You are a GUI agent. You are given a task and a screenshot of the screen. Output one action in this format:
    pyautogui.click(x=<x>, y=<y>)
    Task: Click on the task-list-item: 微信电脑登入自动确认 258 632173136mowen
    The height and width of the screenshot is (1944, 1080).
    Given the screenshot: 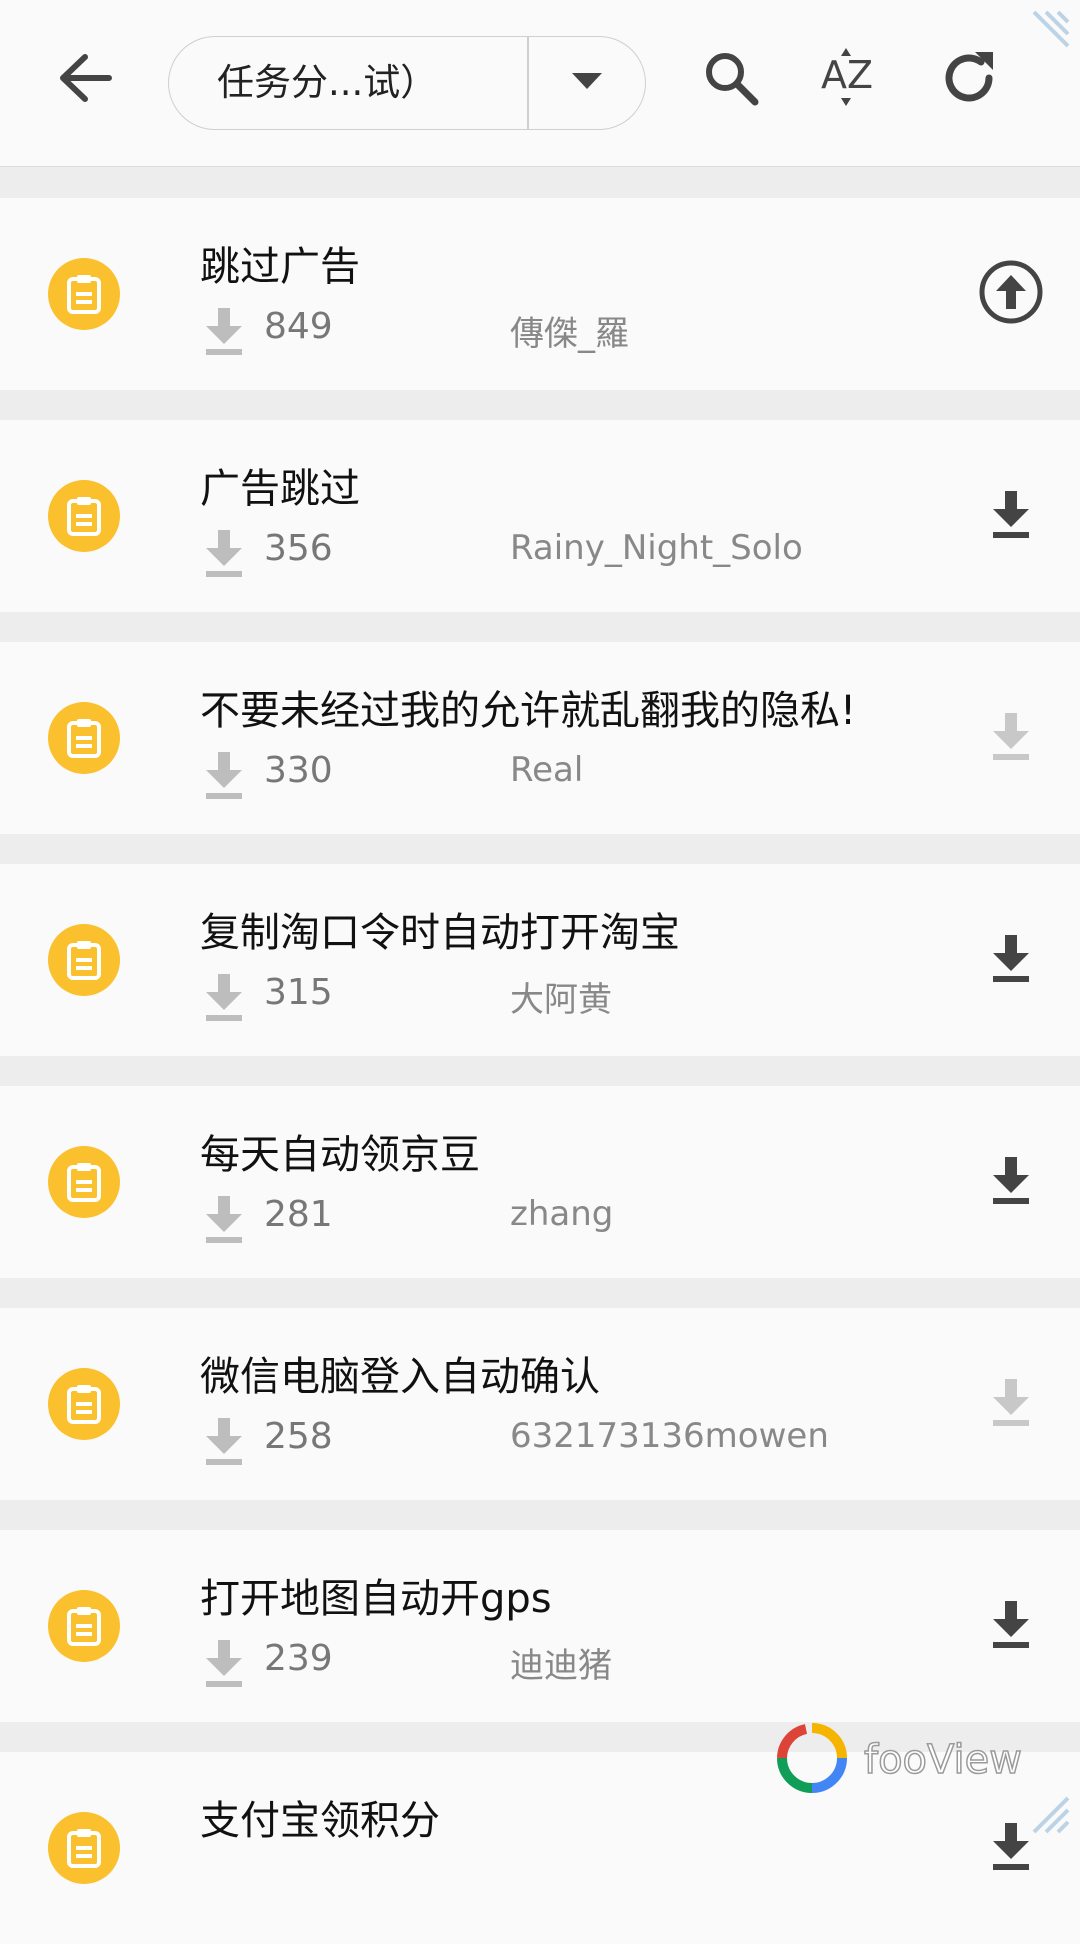 What is the action you would take?
    pyautogui.click(x=540, y=1404)
    